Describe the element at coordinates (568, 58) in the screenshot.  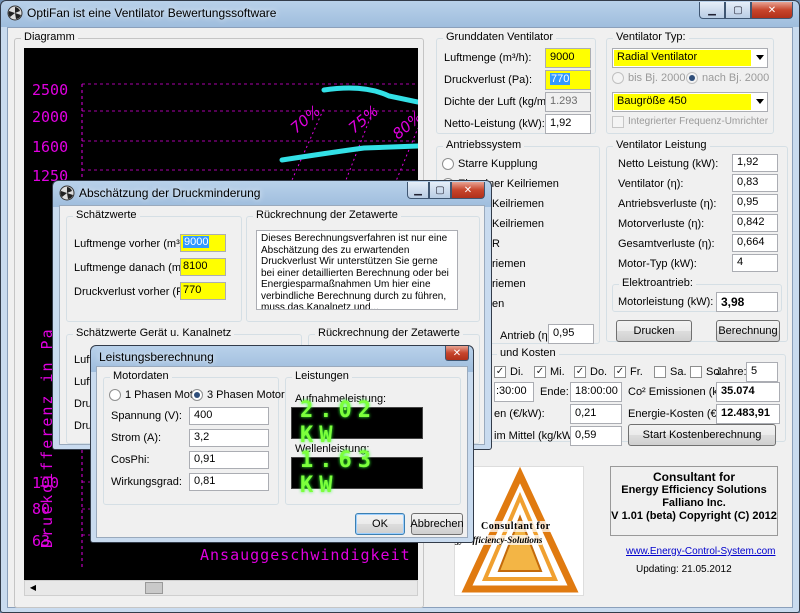
I see `luftmenge-input: 9000` at that location.